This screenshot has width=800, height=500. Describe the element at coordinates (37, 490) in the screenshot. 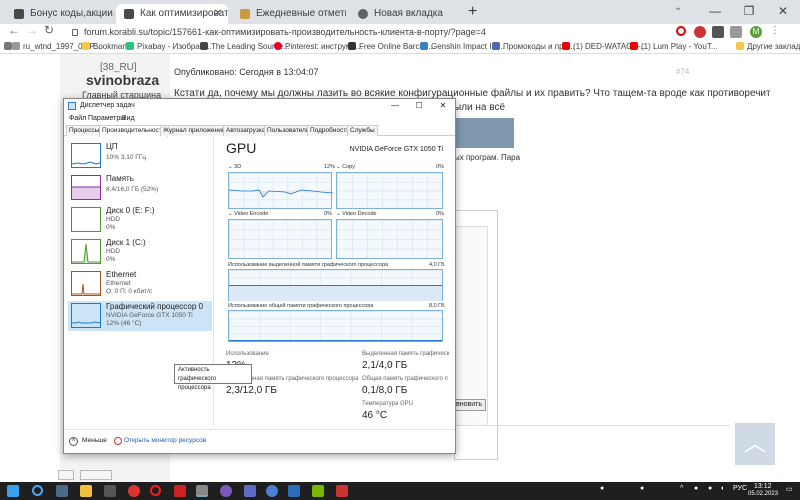

I see `search-icon` at that location.